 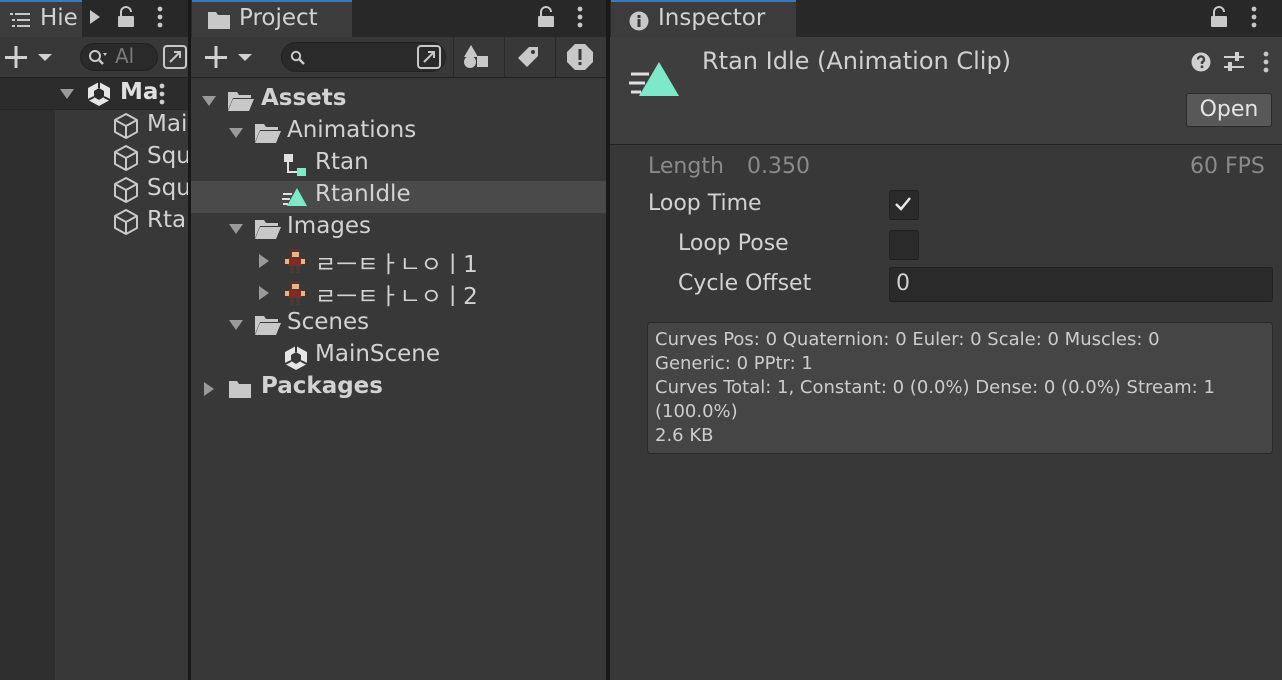 I want to click on loop-time-checkbox, so click(x=904, y=205).